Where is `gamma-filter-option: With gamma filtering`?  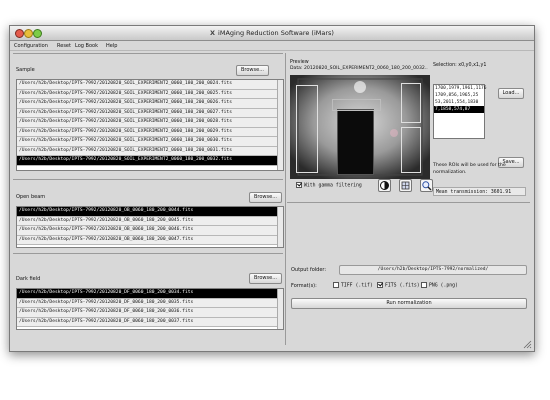
gamma-filter-option: With gamma filtering is located at coordinates (329, 185).